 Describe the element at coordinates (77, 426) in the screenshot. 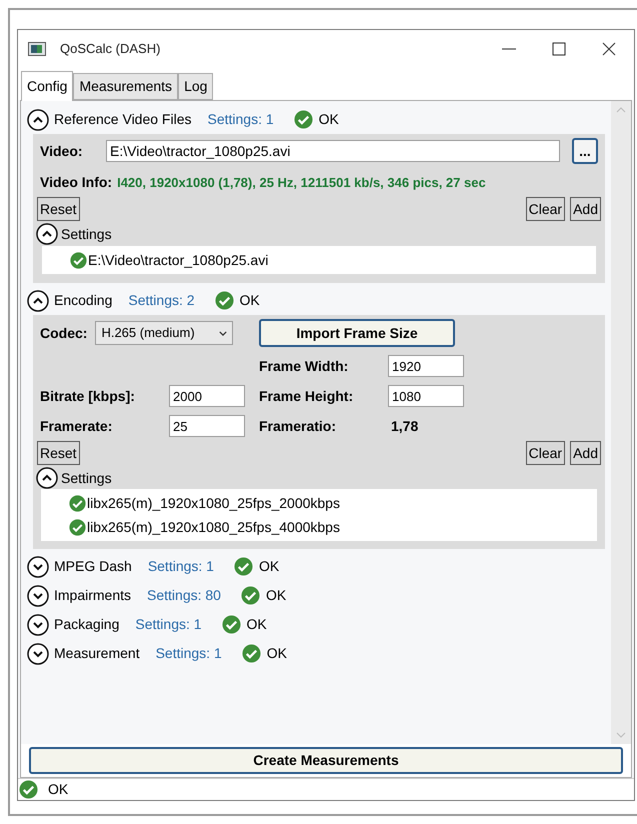

I see `field-label: Framerate:` at that location.